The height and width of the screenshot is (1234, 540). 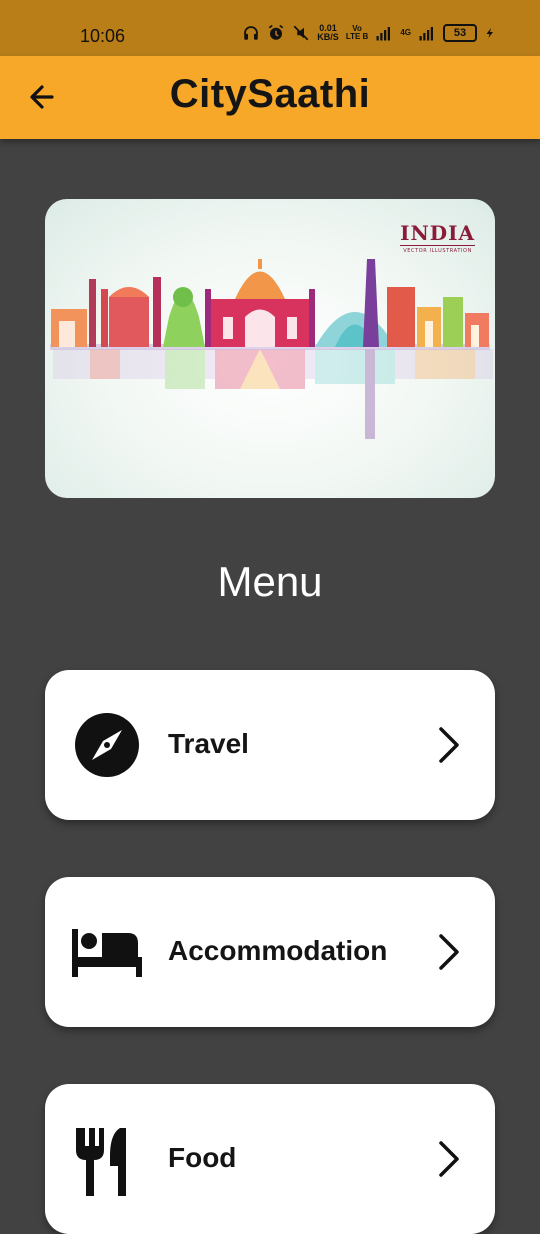 I want to click on volte-bottom: LTE B, so click(x=357, y=36).